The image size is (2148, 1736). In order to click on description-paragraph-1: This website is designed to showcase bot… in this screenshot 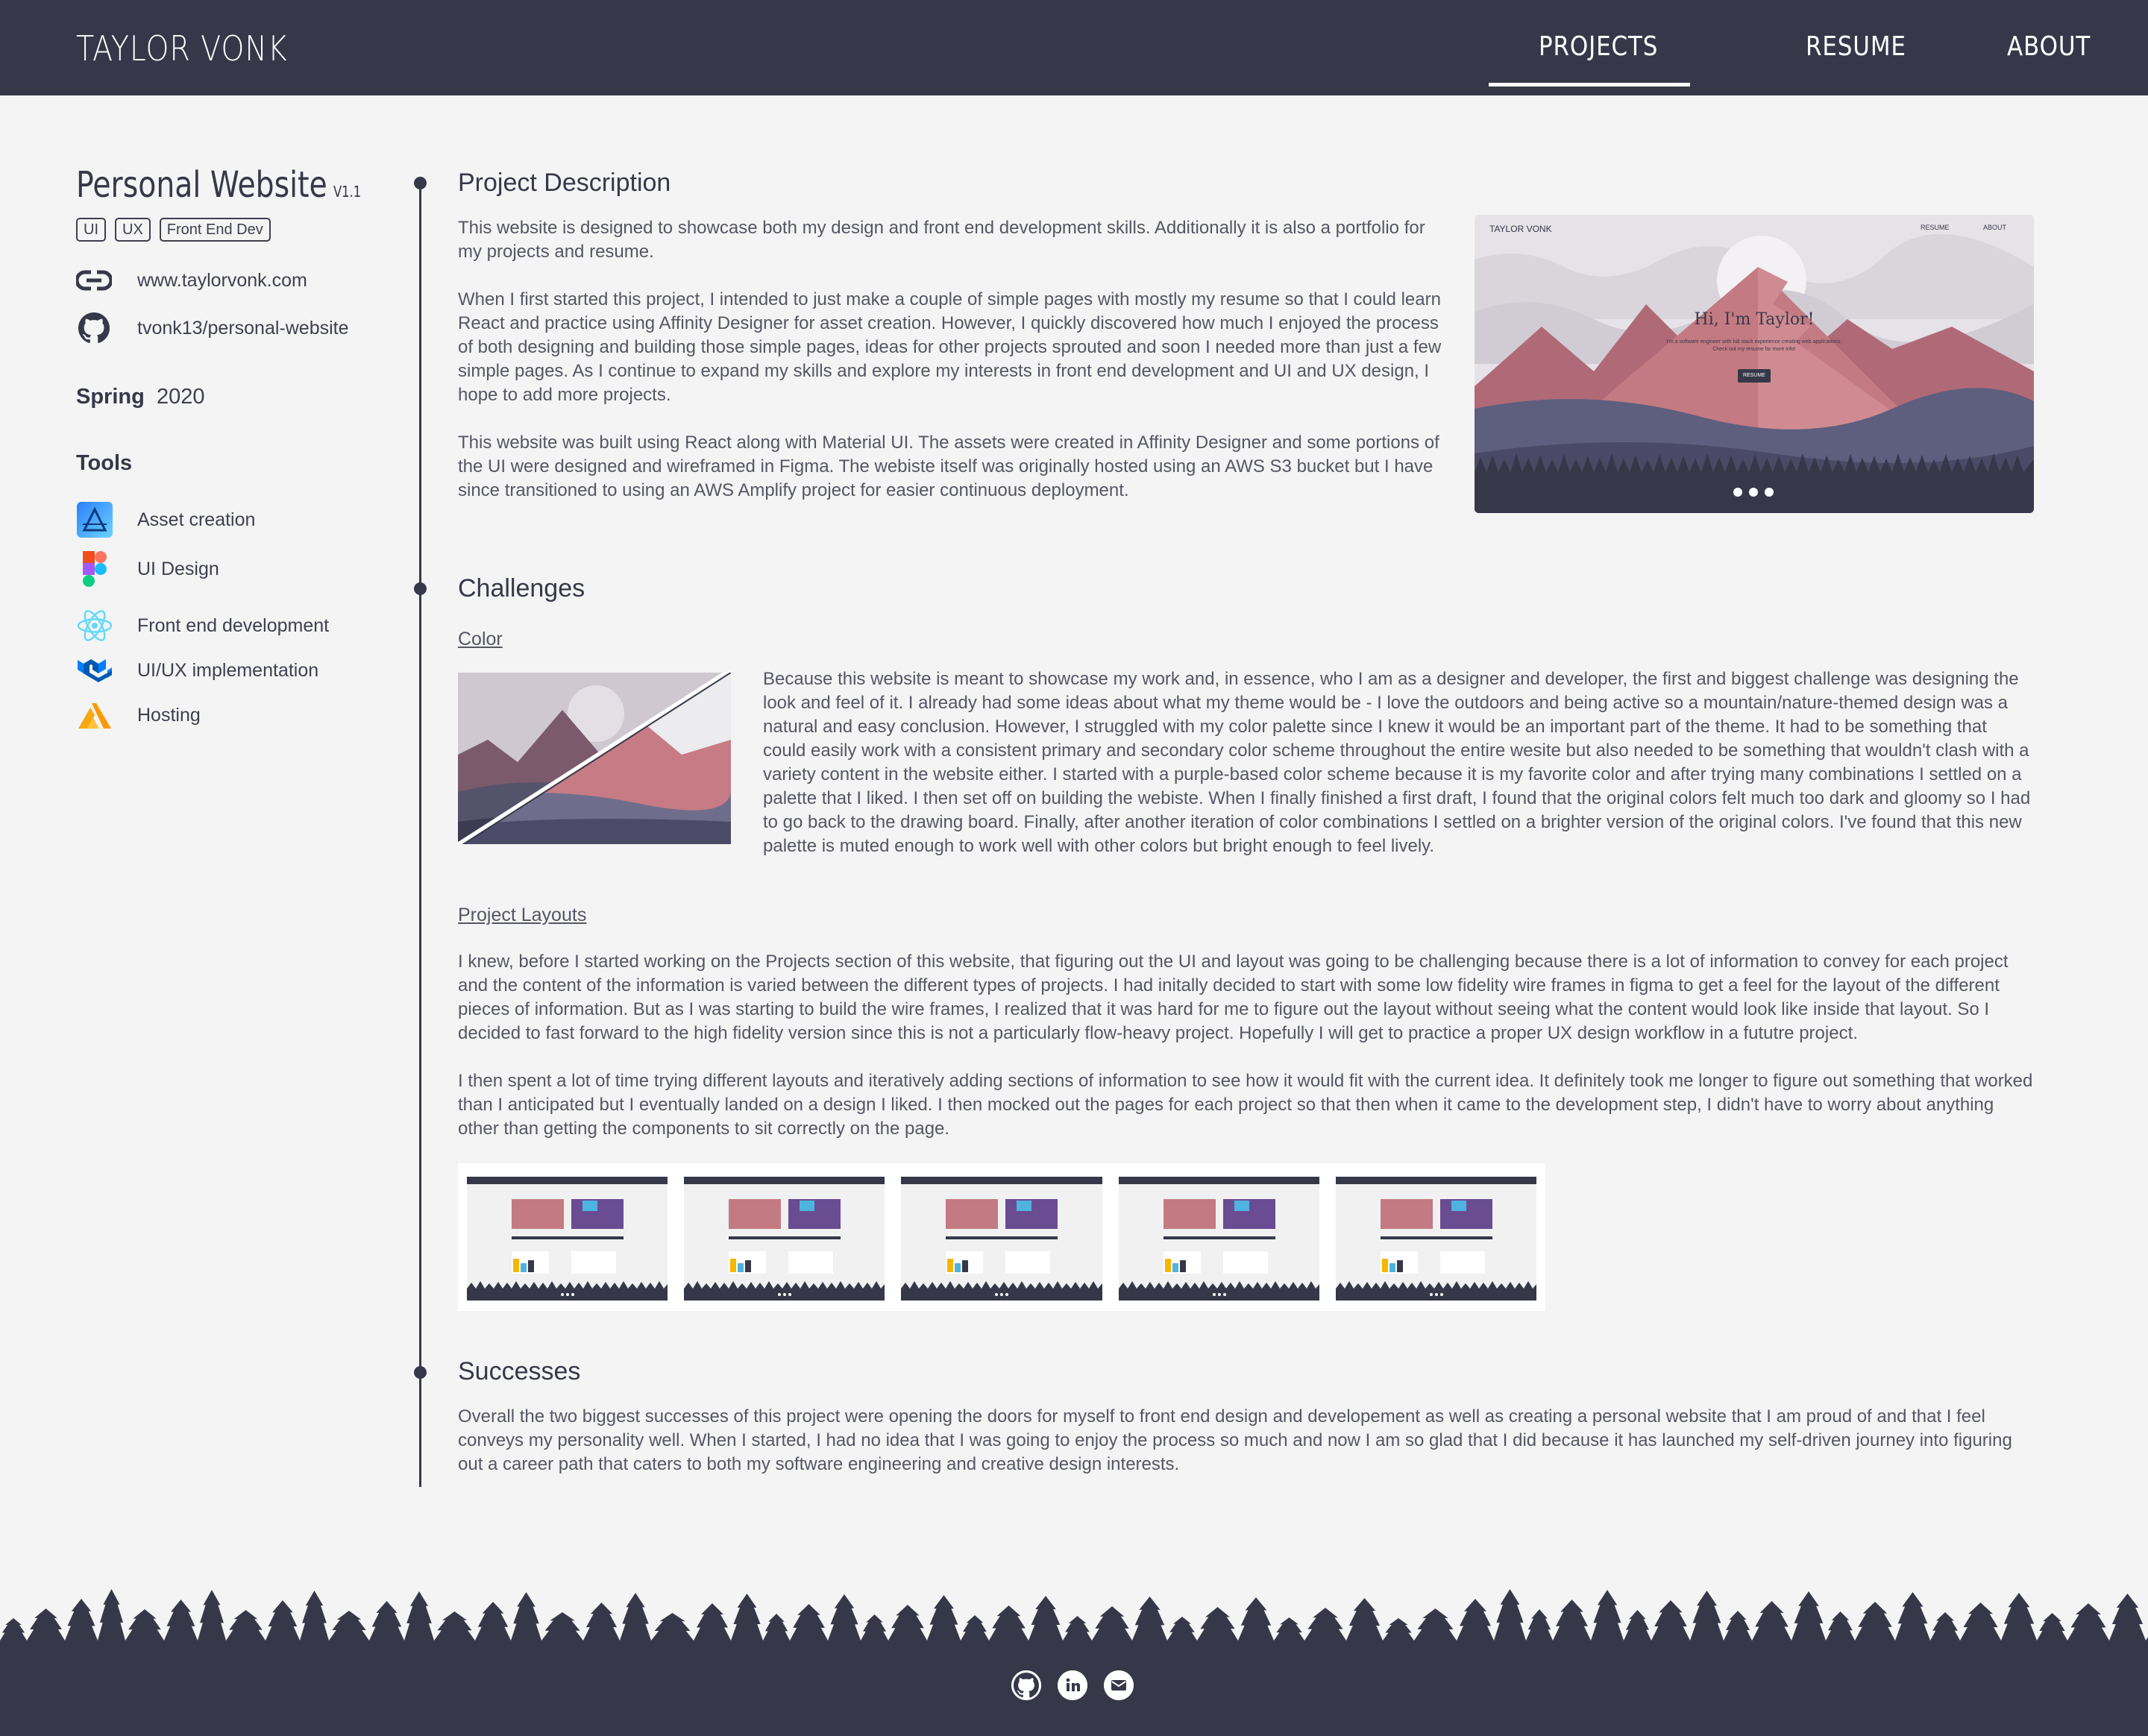, I will do `click(941, 240)`.